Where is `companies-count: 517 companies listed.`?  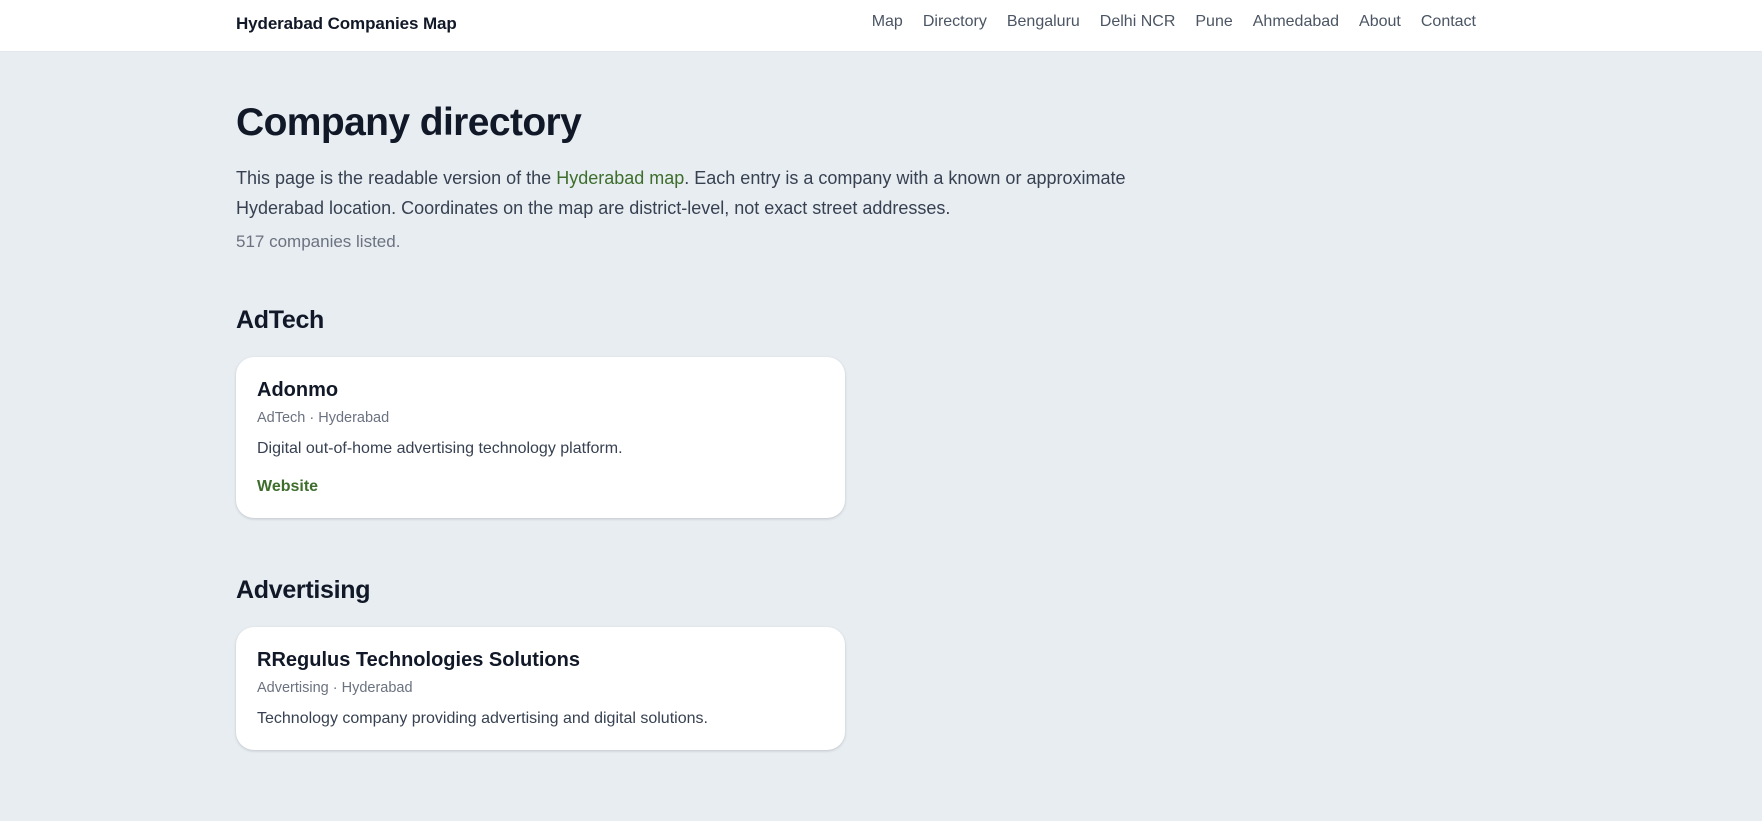 companies-count: 517 companies listed. is located at coordinates (318, 241).